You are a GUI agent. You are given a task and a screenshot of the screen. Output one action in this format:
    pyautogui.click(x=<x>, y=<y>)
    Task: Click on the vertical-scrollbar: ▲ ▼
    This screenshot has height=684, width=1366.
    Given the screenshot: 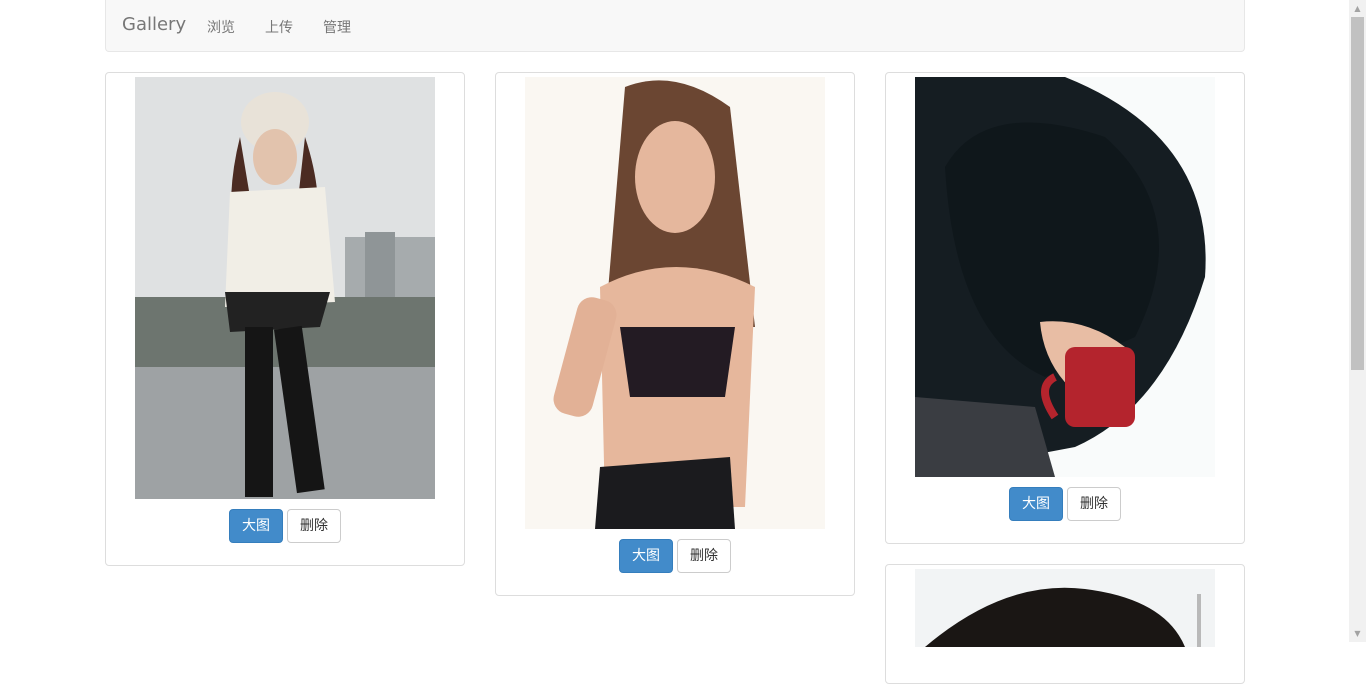 What is the action you would take?
    pyautogui.click(x=1357, y=321)
    